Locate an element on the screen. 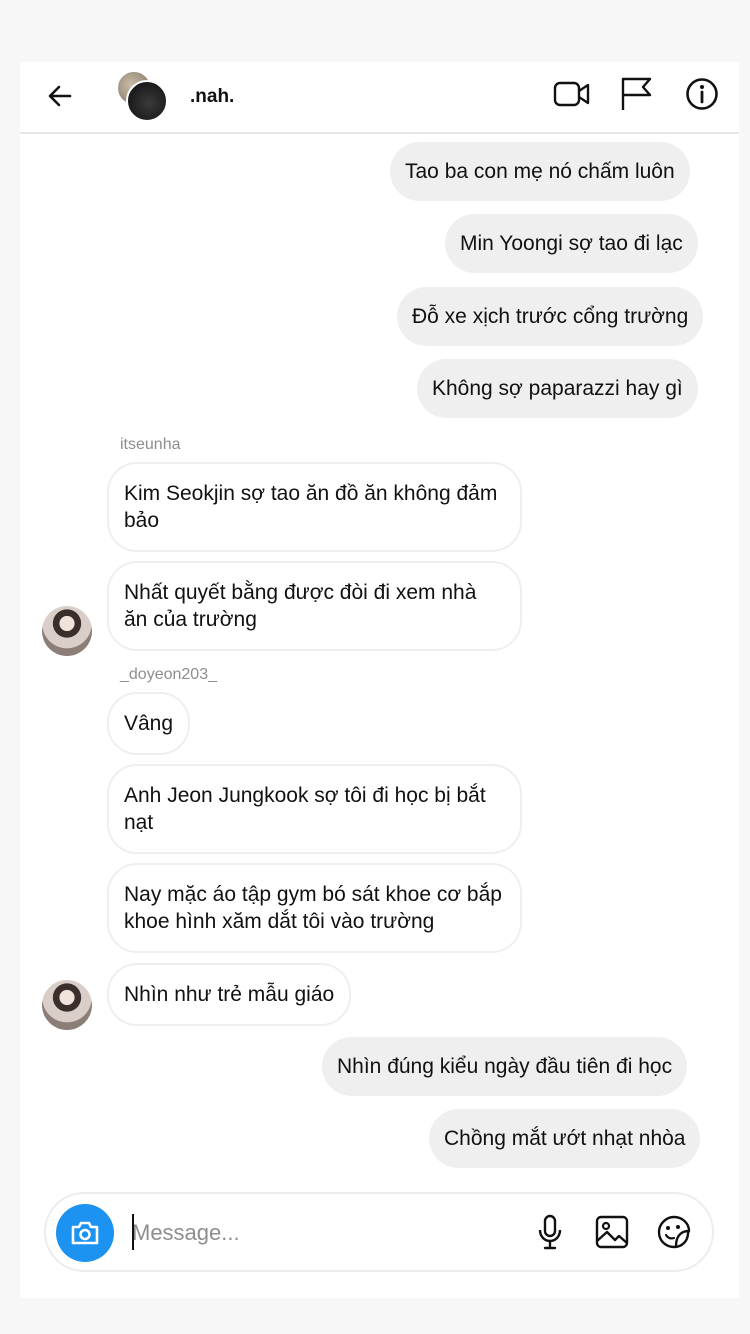 The image size is (750, 1334). message-bubble-sent: Nhìn đúng kiểu ngày đầu tiên đi học is located at coordinates (505, 1066).